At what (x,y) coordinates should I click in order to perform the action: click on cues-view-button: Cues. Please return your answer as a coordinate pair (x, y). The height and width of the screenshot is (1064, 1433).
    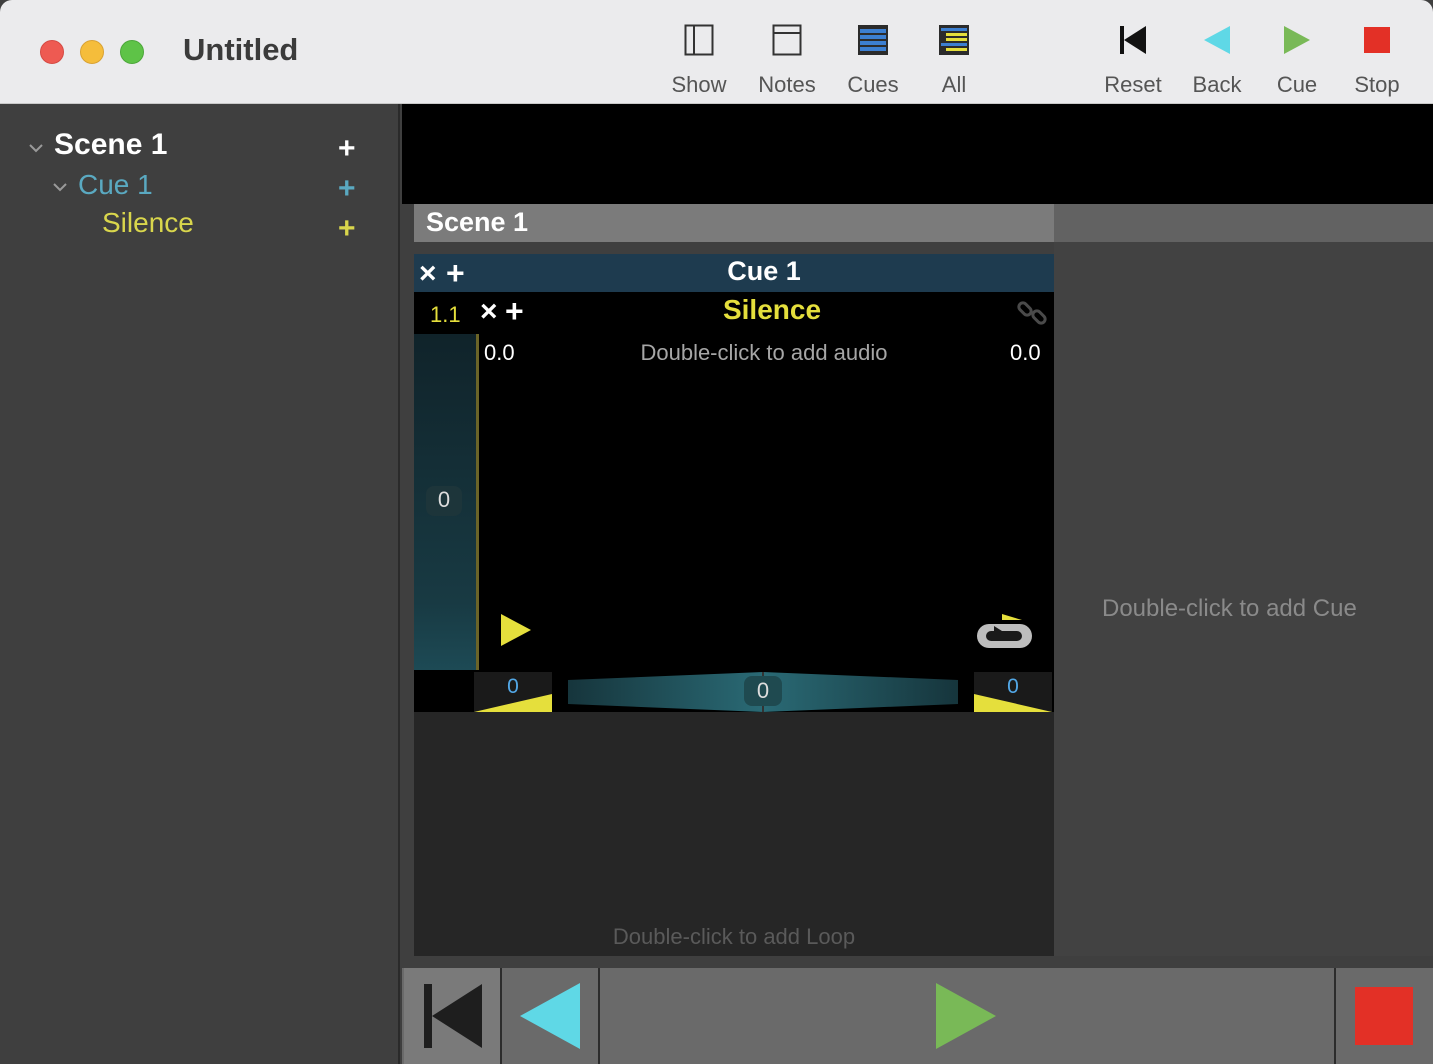
    Looking at the image, I should click on (873, 60).